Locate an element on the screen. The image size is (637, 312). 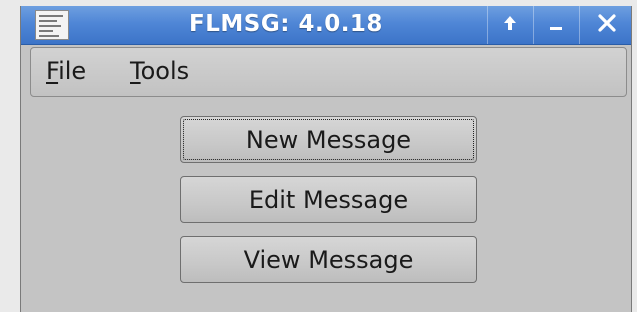
menu-tools: Tools is located at coordinates (159, 71).